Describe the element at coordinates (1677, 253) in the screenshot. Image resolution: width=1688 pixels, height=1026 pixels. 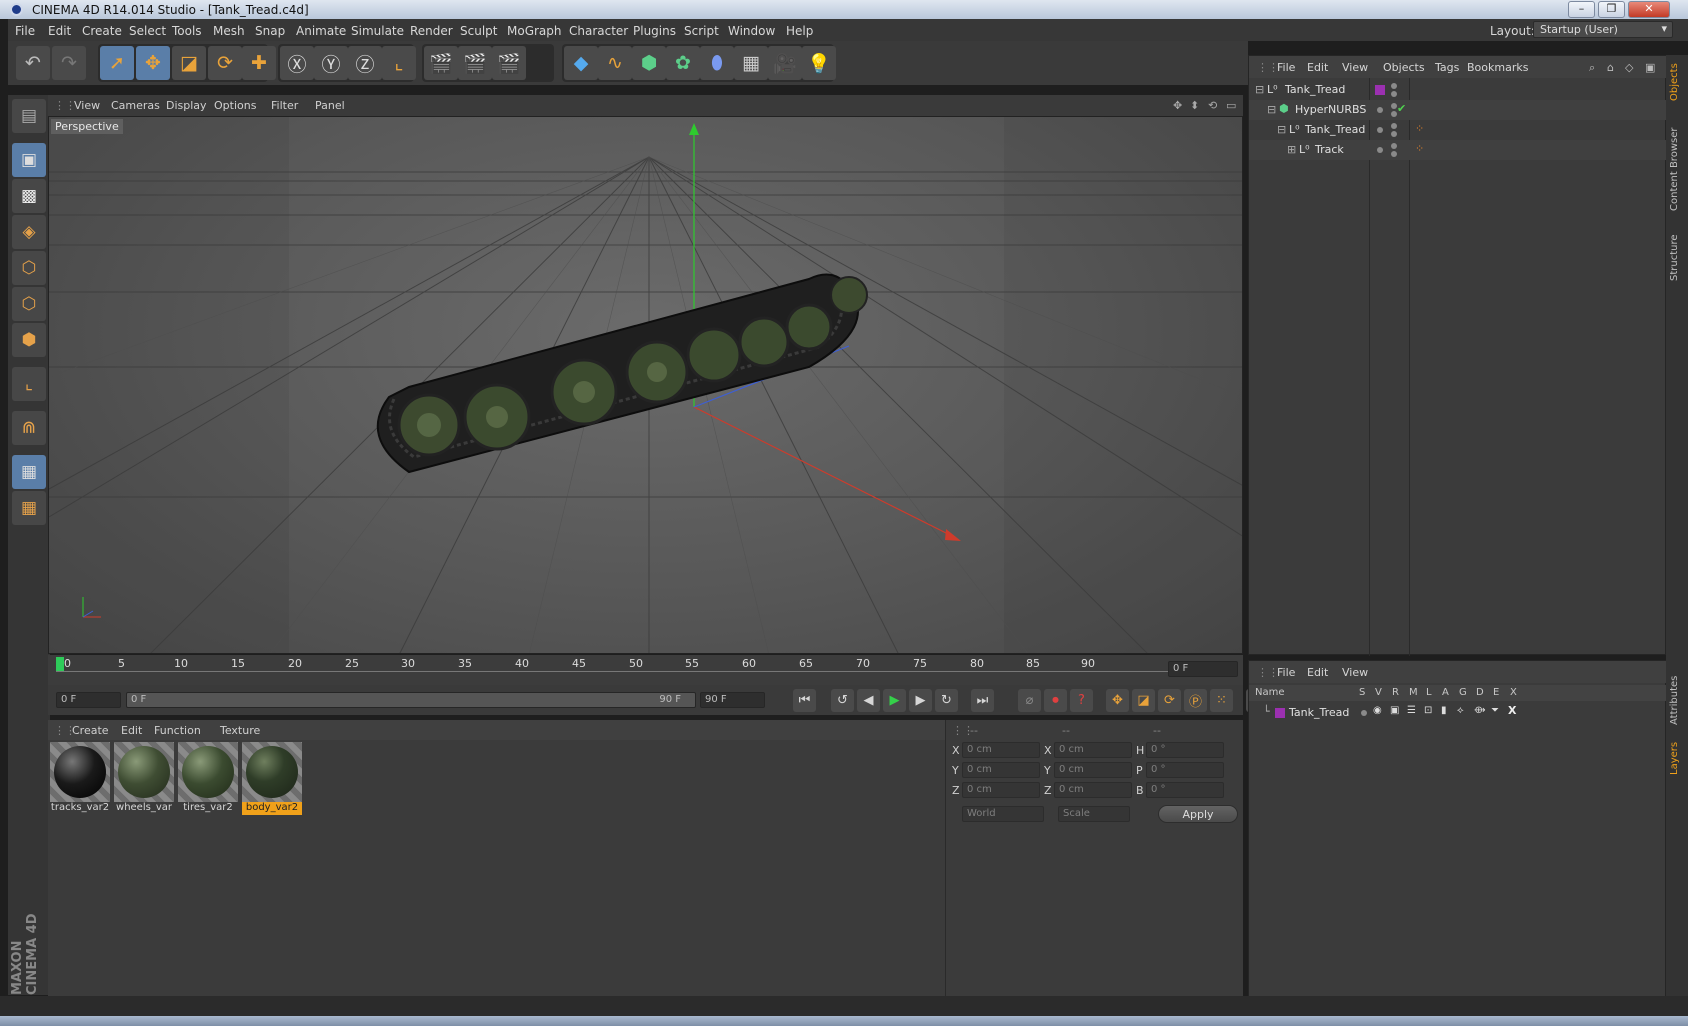
I see `tab-structure: Structure` at that location.